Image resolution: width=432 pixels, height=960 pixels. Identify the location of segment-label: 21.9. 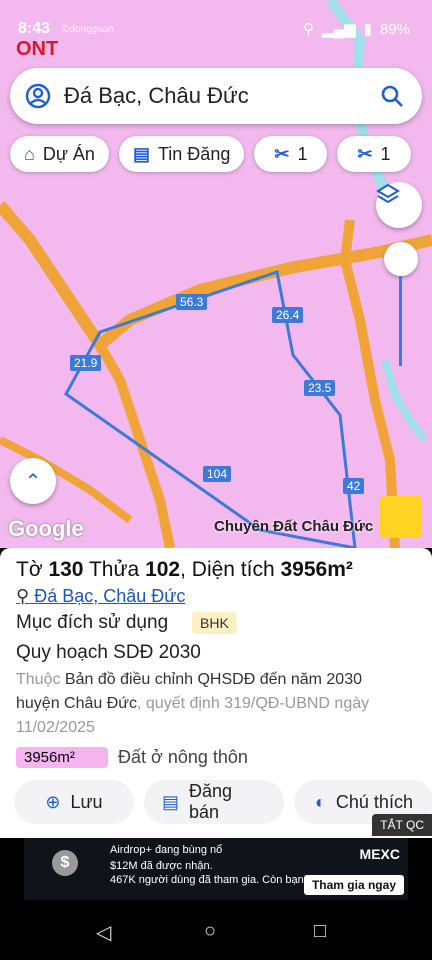
(86, 363).